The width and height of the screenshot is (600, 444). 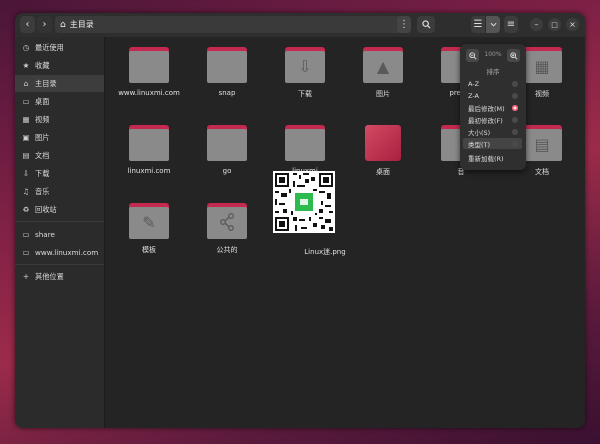 I want to click on chevron-right-icon: ›, so click(x=44, y=24).